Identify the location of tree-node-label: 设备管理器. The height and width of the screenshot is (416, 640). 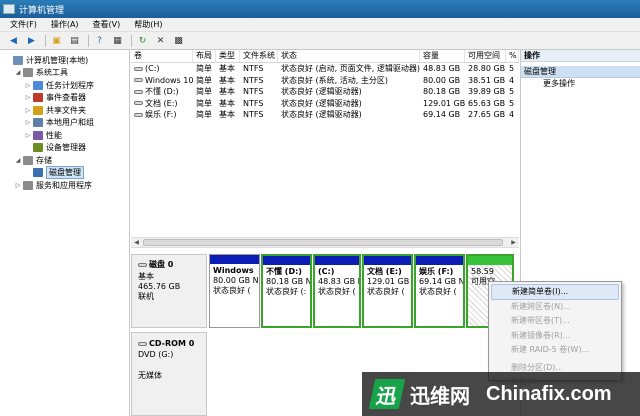
(66, 148).